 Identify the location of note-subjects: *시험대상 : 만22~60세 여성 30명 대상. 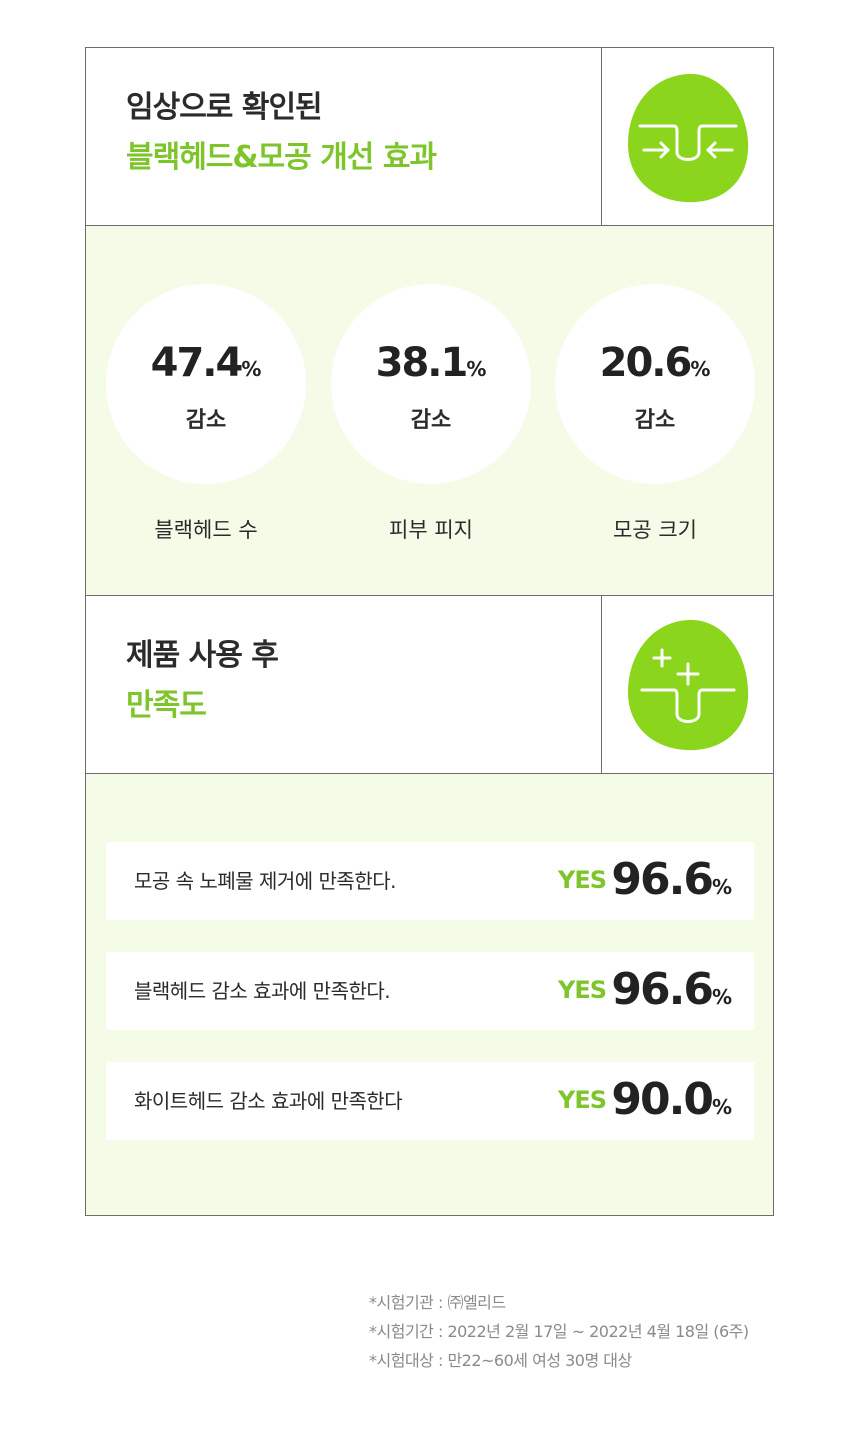
(500, 1360).